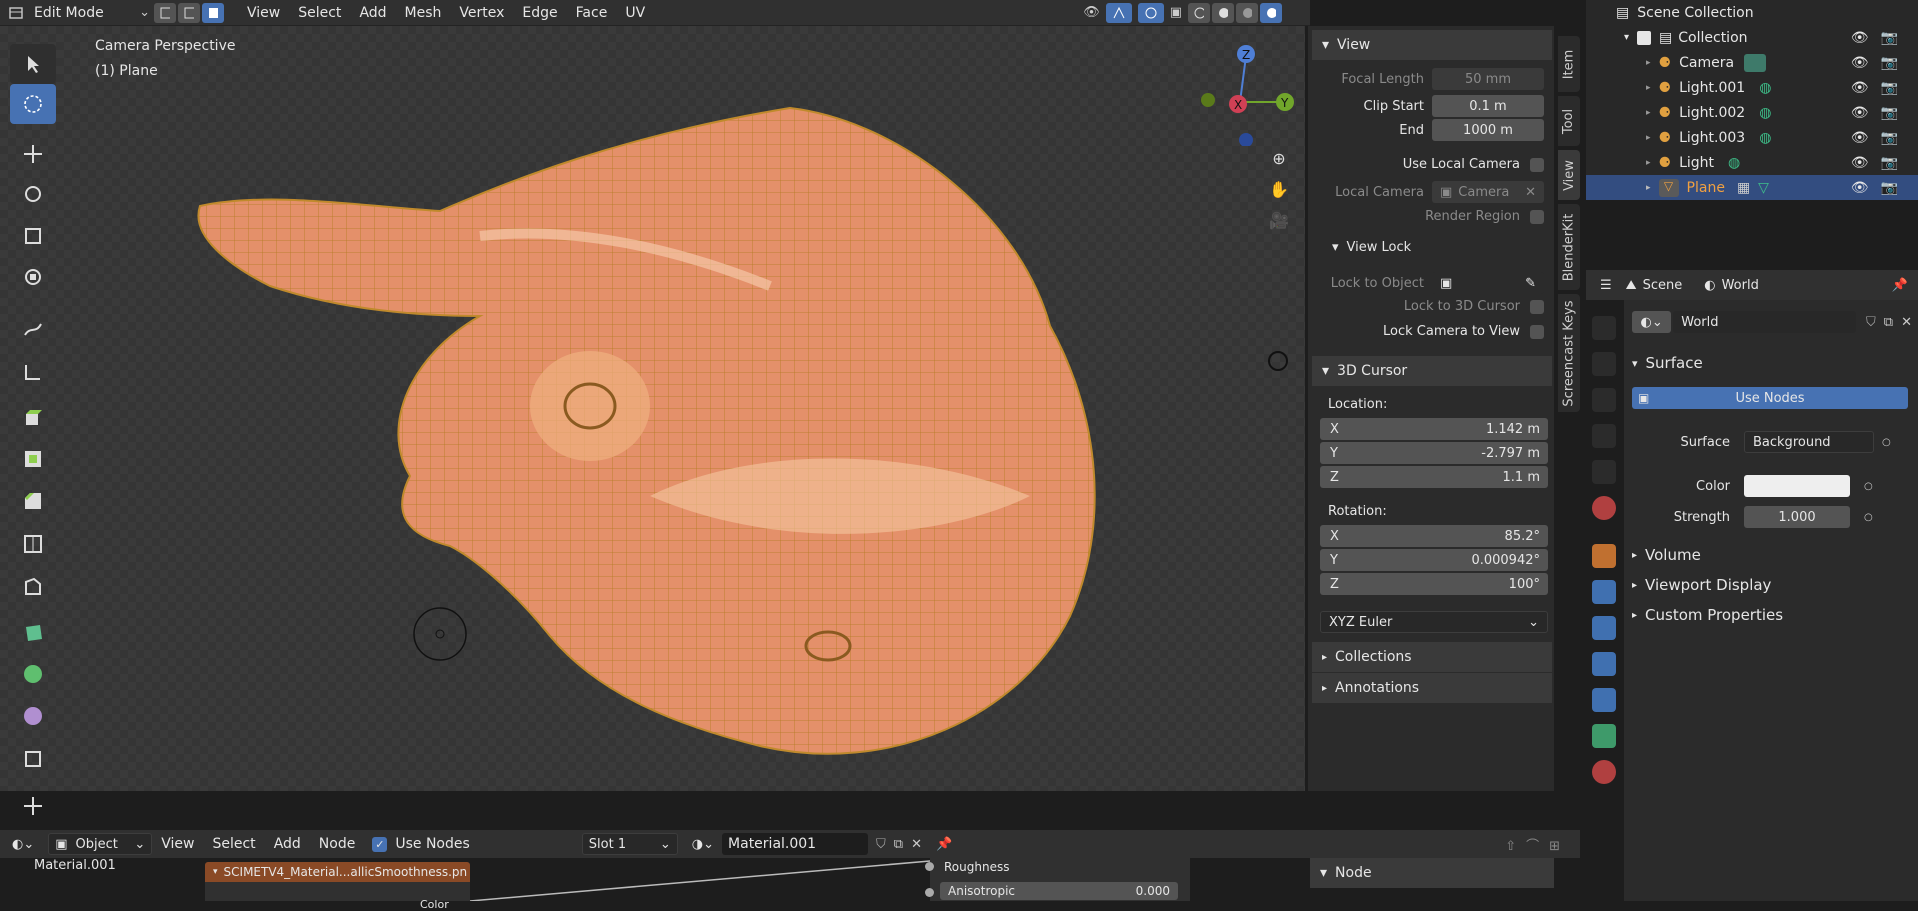 The height and width of the screenshot is (911, 1918). What do you see at coordinates (319, 13) in the screenshot?
I see `menu-select: Select` at bounding box center [319, 13].